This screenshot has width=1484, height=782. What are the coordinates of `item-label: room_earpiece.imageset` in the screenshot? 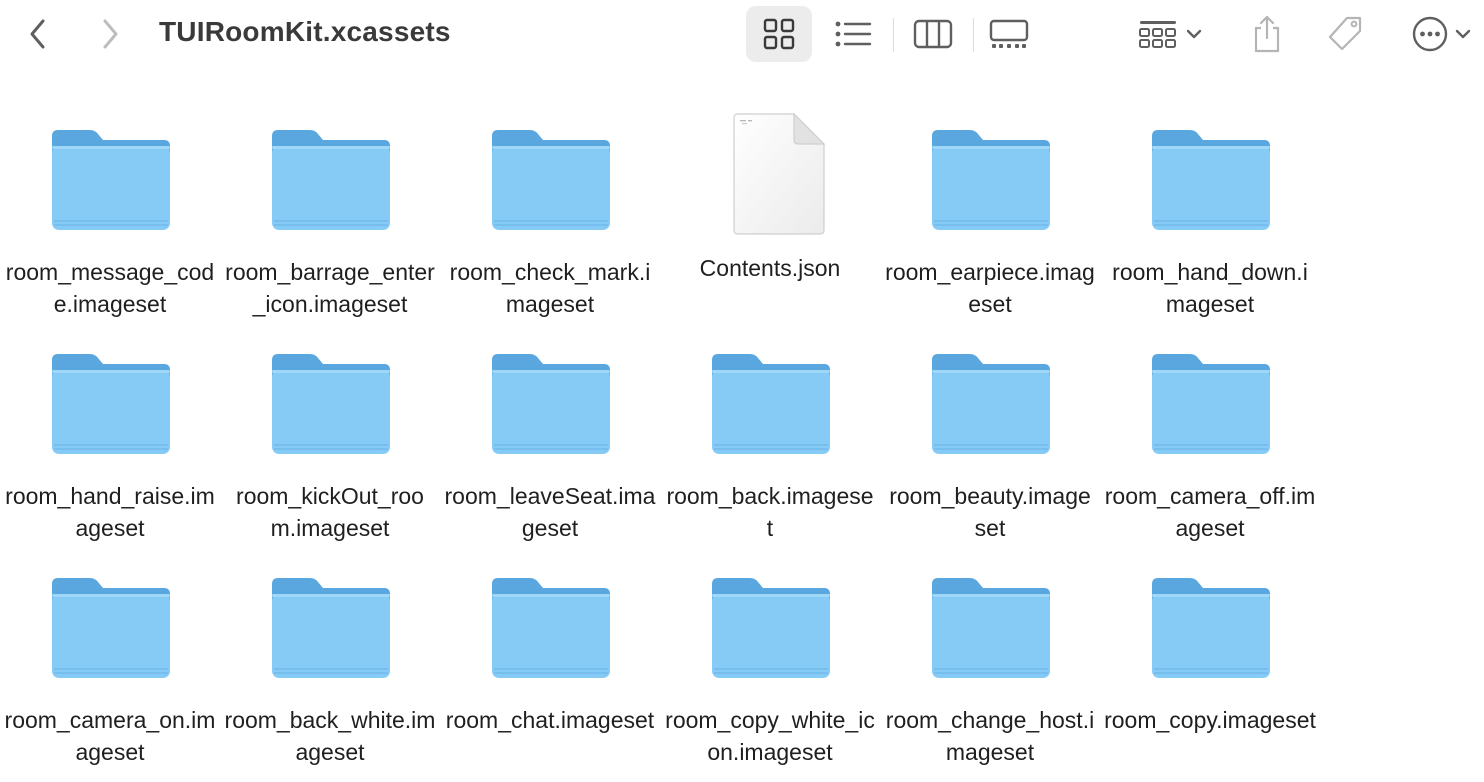 It's located at (990, 288).